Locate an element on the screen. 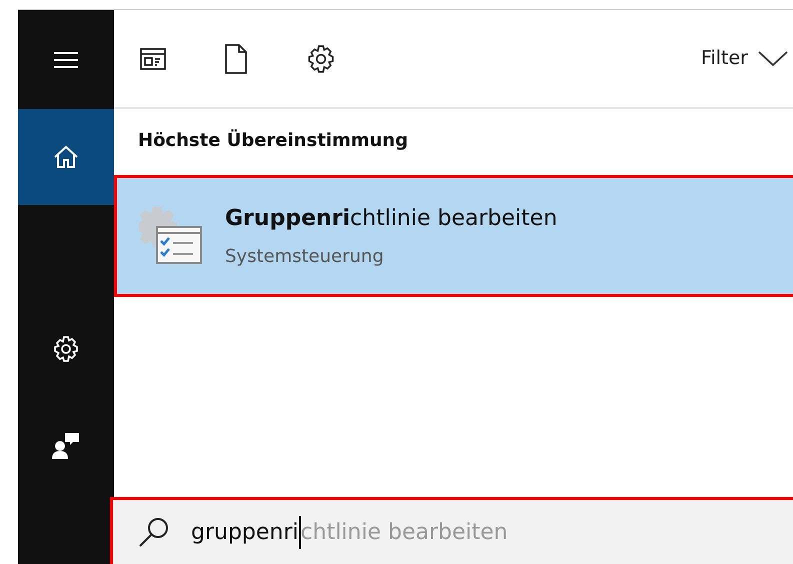 The height and width of the screenshot is (564, 793). search-field: gruppenri chtlinie bearbeiten is located at coordinates (451, 530).